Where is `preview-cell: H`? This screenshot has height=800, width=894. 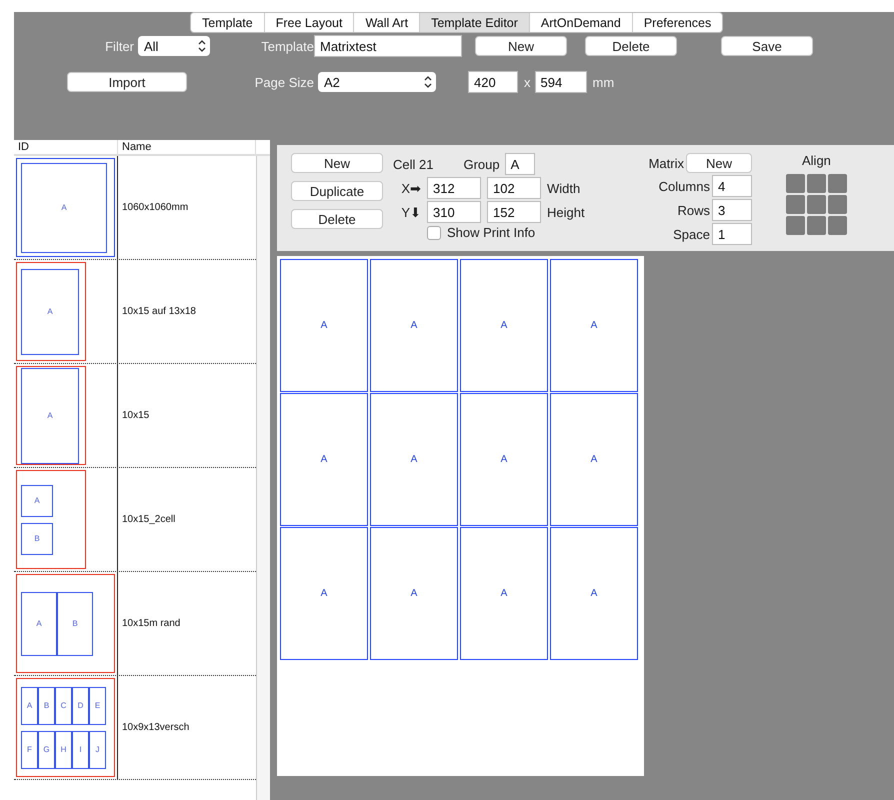 preview-cell: H is located at coordinates (63, 749).